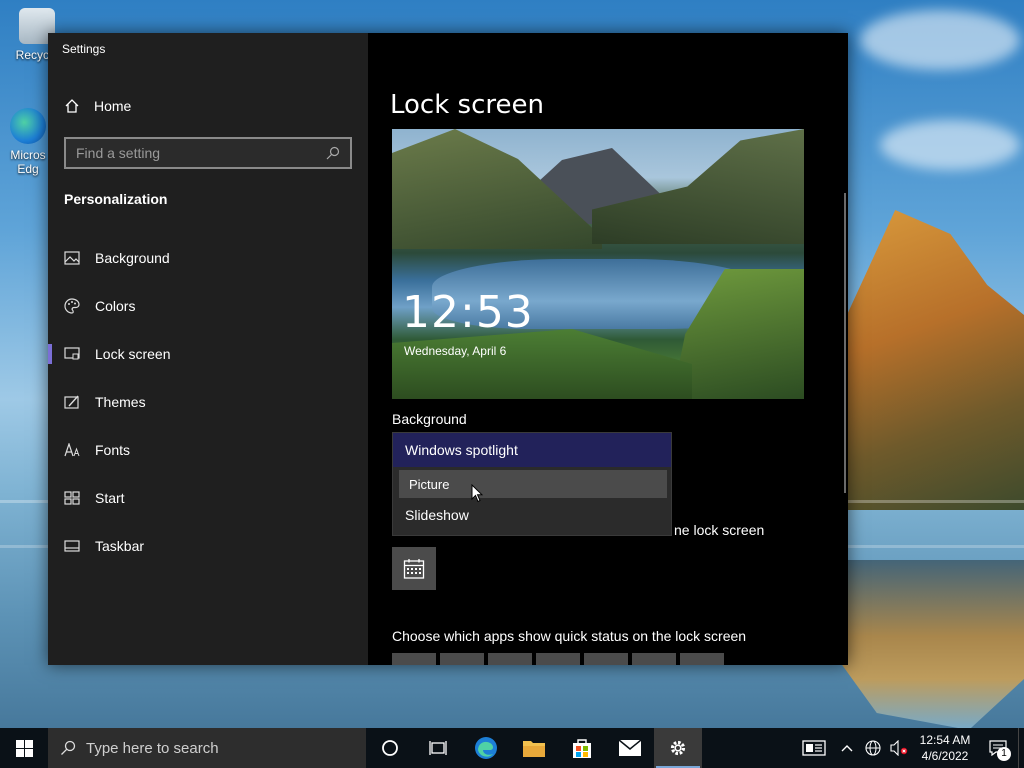 The image size is (1024, 768). Describe the element at coordinates (71, 450) in the screenshot. I see `fonts-icon` at that location.